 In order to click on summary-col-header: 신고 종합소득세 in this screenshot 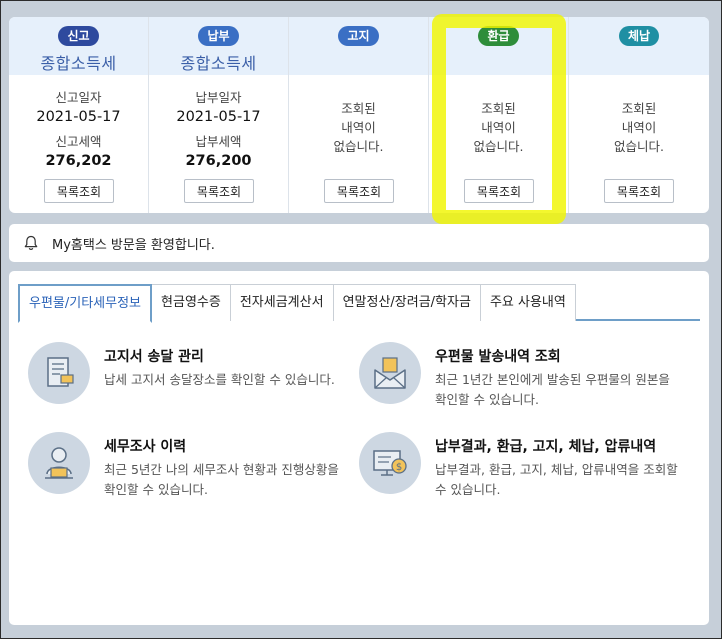, I will do `click(78, 46)`.